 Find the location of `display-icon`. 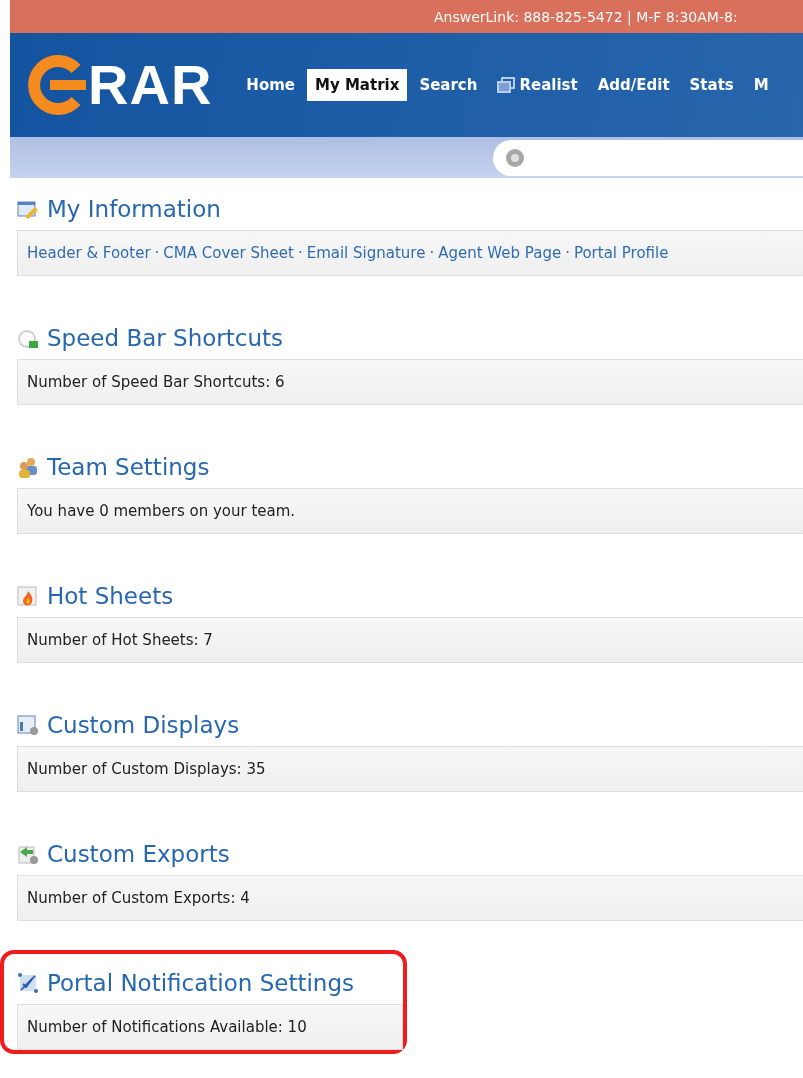

display-icon is located at coordinates (28, 725).